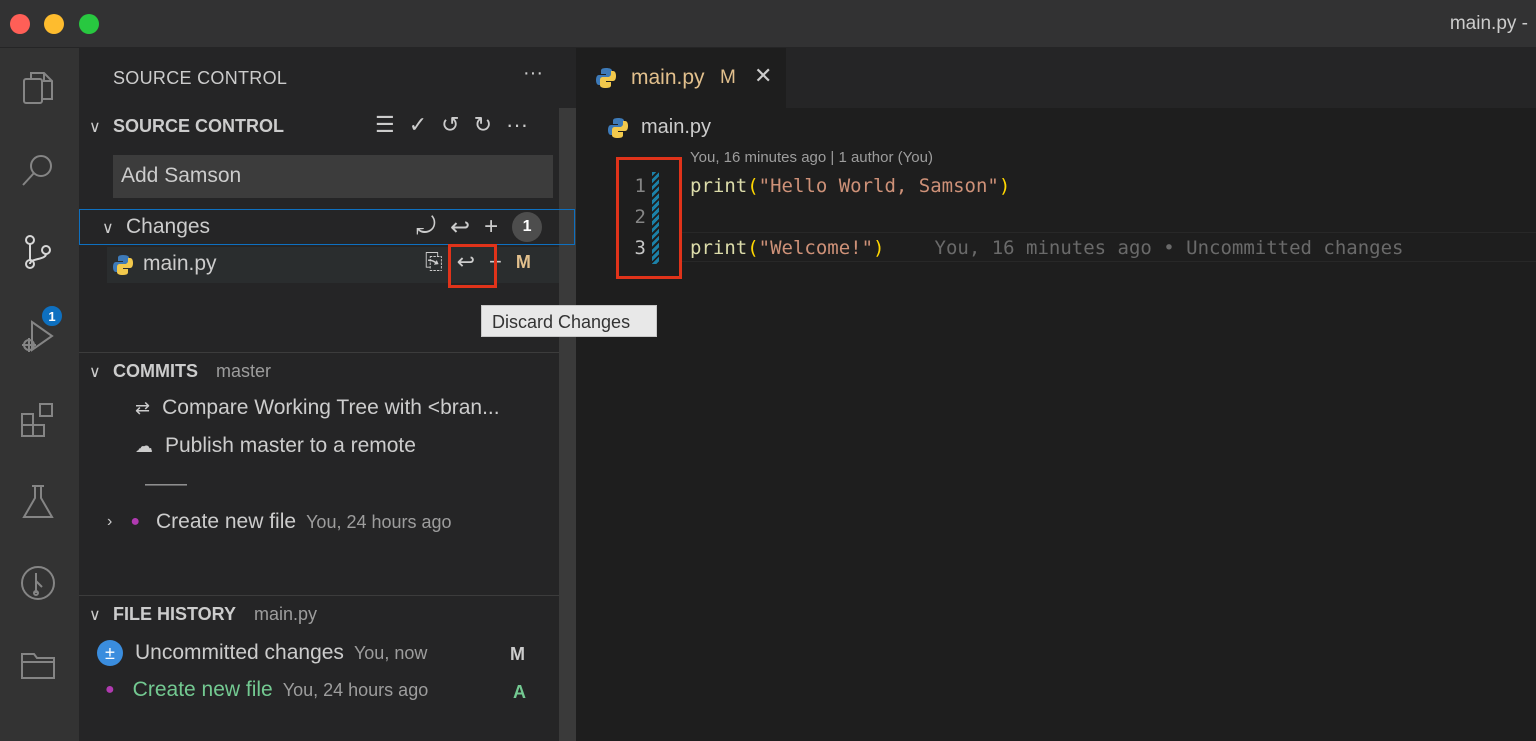 This screenshot has width=1536, height=741. Describe the element at coordinates (38, 664) in the screenshot. I see `folders-icon` at that location.